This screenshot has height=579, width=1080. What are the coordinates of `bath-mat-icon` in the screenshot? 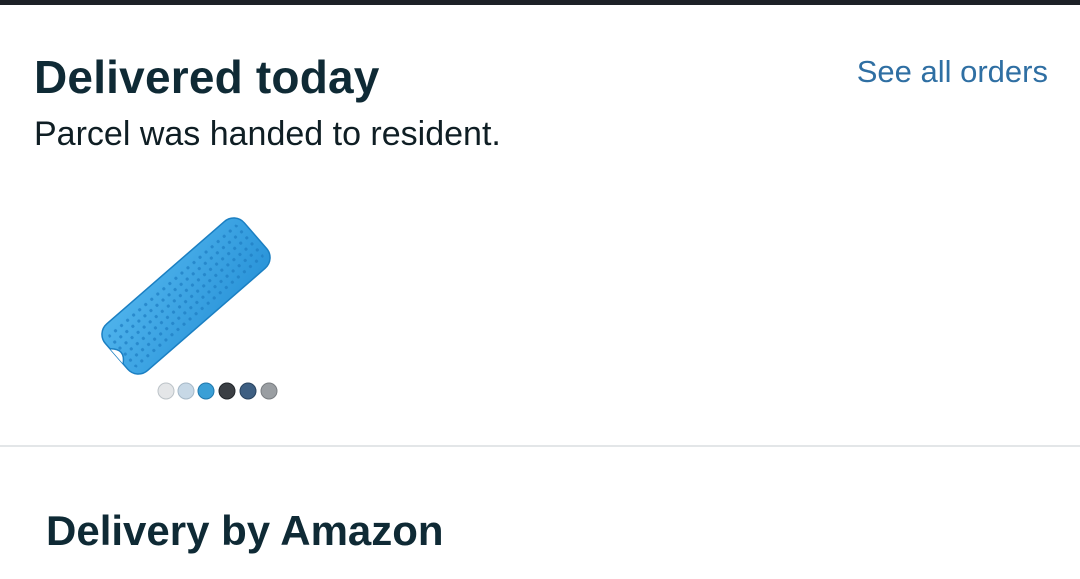 It's located at (189, 308).